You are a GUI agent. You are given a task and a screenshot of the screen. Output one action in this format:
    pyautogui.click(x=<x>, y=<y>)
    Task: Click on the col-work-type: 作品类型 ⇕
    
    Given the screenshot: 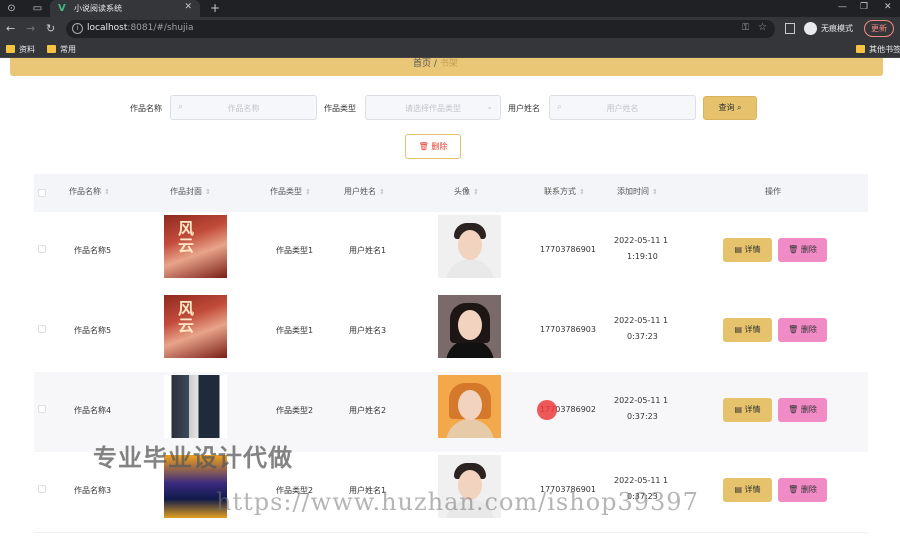 What is the action you would take?
    pyautogui.click(x=290, y=191)
    